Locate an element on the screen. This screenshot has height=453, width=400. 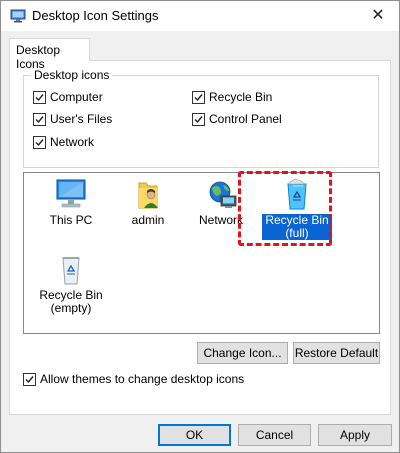
icon-item-recycle-bin-empty: Recycle Bin (empty) is located at coordinates (71, 284).